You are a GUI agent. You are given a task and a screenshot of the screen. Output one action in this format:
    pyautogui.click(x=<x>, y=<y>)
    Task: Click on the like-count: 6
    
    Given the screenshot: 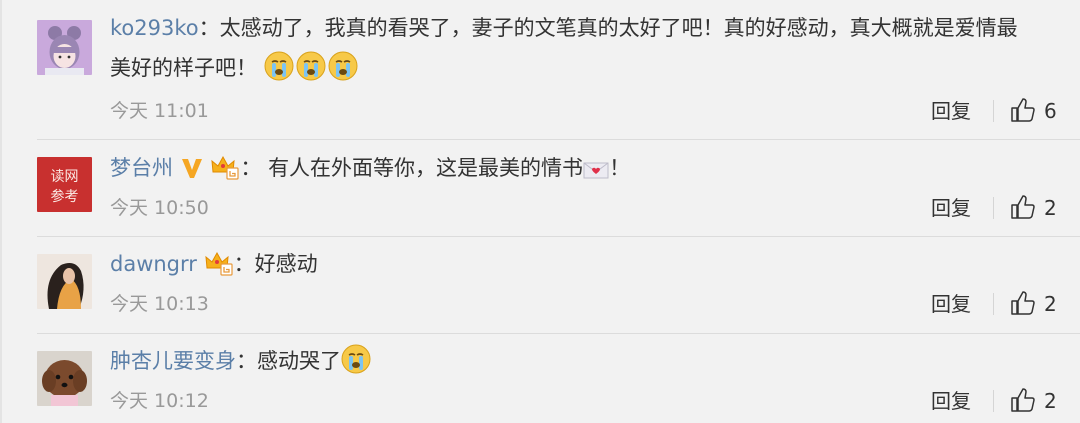 What is the action you would take?
    pyautogui.click(x=1050, y=111)
    